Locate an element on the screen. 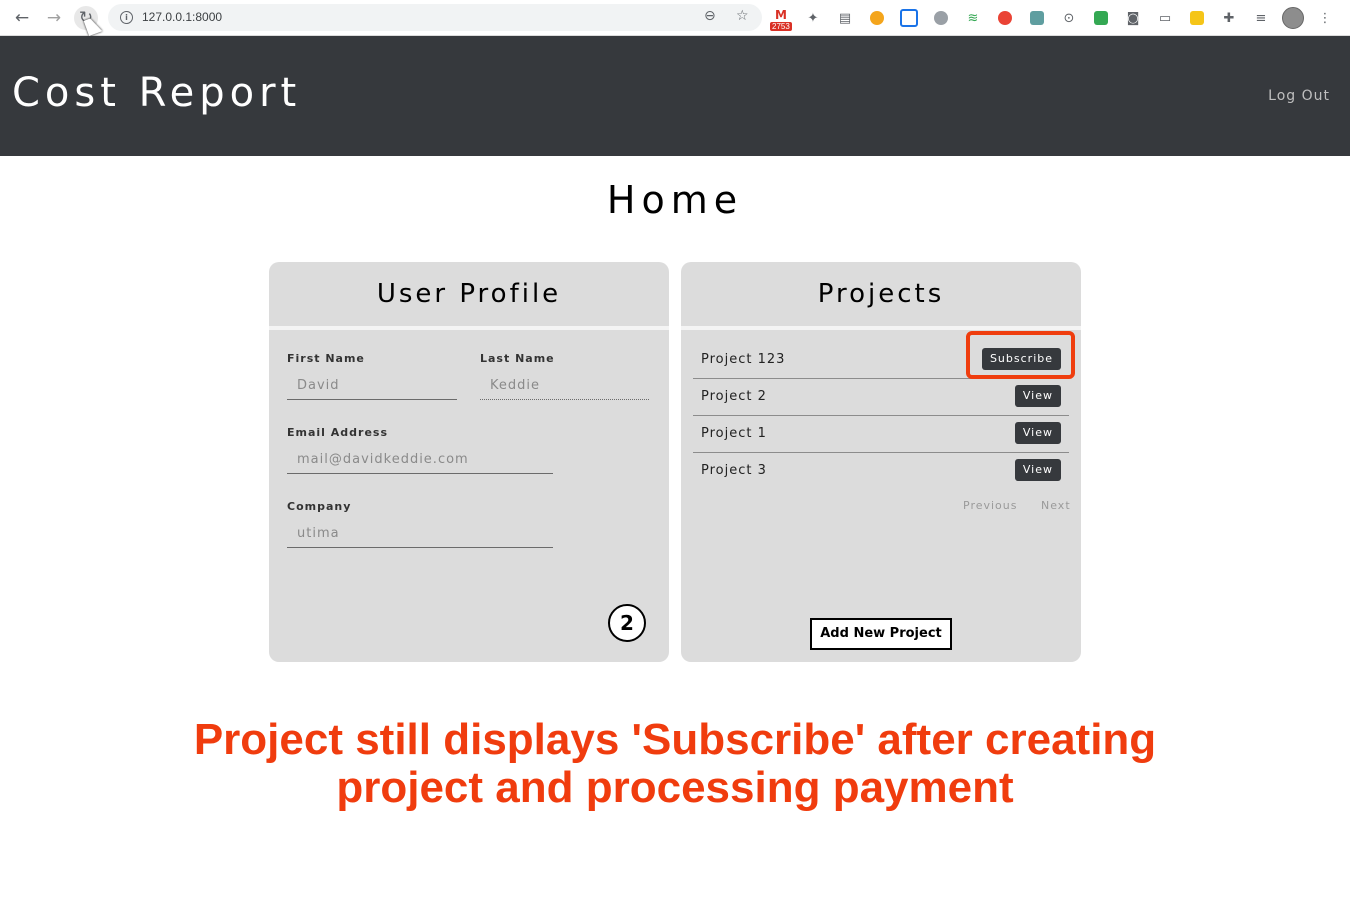  search-extension-icon is located at coordinates (941, 18).